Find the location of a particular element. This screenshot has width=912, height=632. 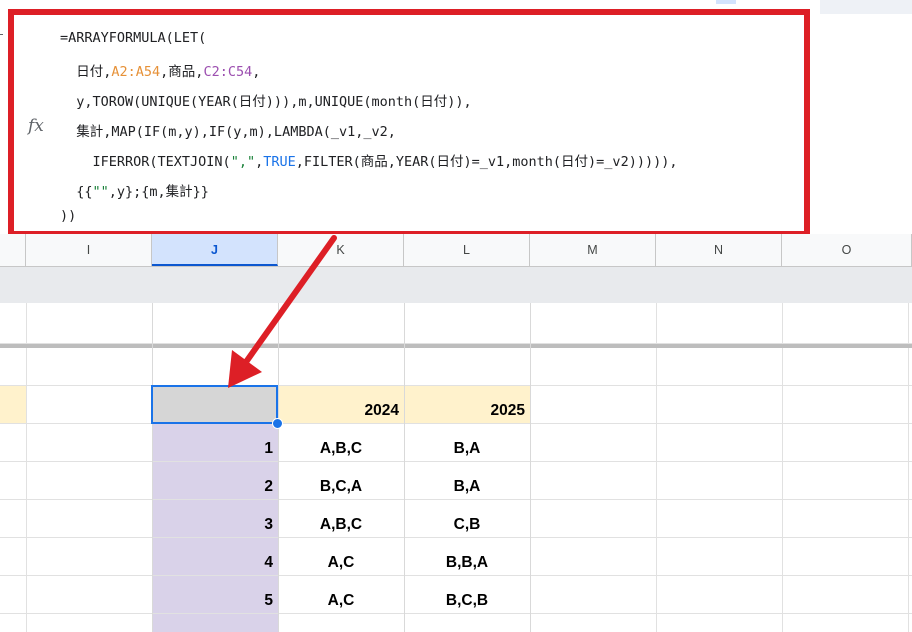

annotation-arrow is located at coordinates (282, 311).